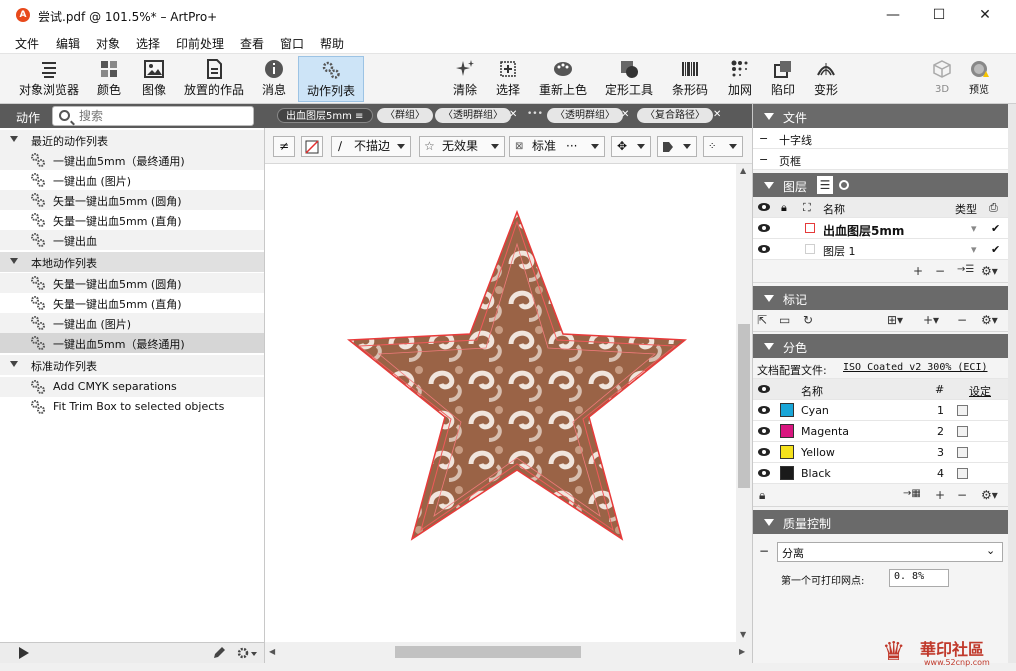 The image size is (1016, 671). Describe the element at coordinates (132, 365) in the screenshot. I see `group-standard: 标准动作列表` at that location.